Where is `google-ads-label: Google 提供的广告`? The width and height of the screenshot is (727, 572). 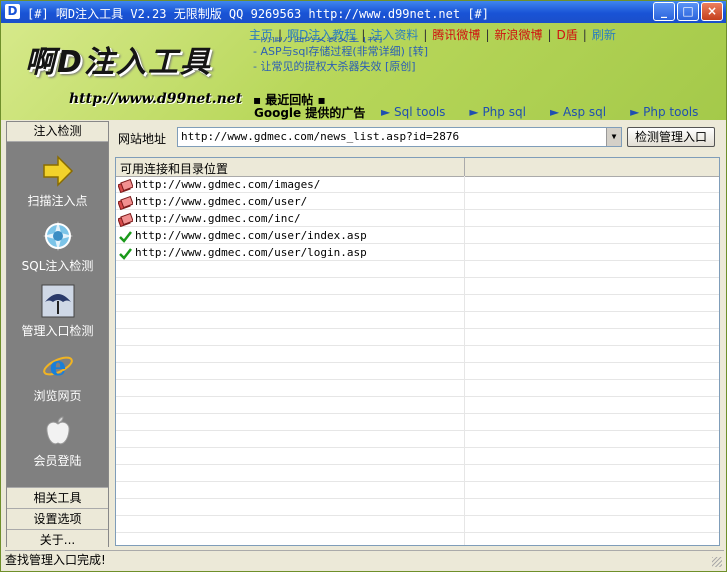
google-ads-label: Google 提供的广告 is located at coordinates (309, 112).